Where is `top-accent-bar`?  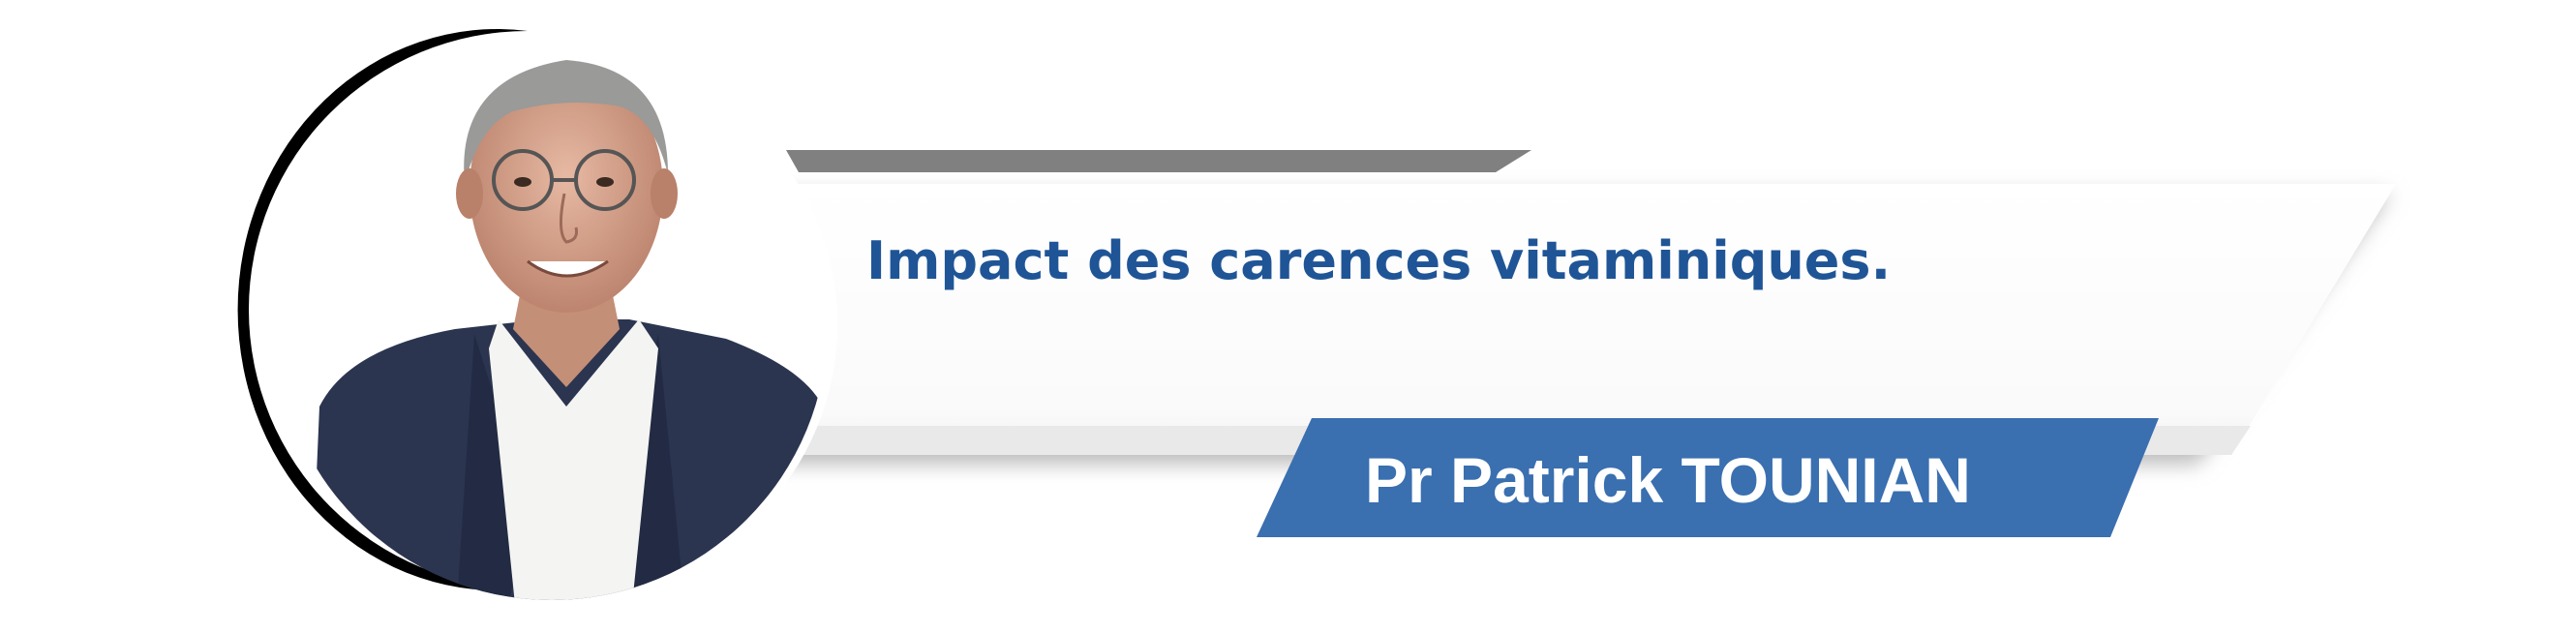 top-accent-bar is located at coordinates (1158, 161).